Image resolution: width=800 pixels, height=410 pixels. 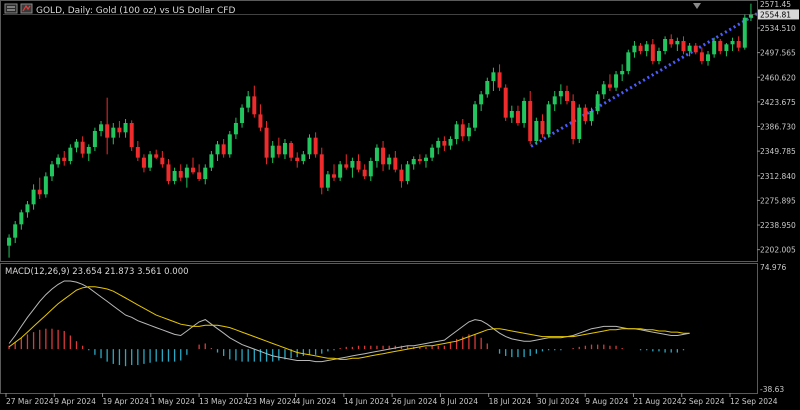 What do you see at coordinates (778, 200) in the screenshot?
I see `price-tick-label: 2275.895` at bounding box center [778, 200].